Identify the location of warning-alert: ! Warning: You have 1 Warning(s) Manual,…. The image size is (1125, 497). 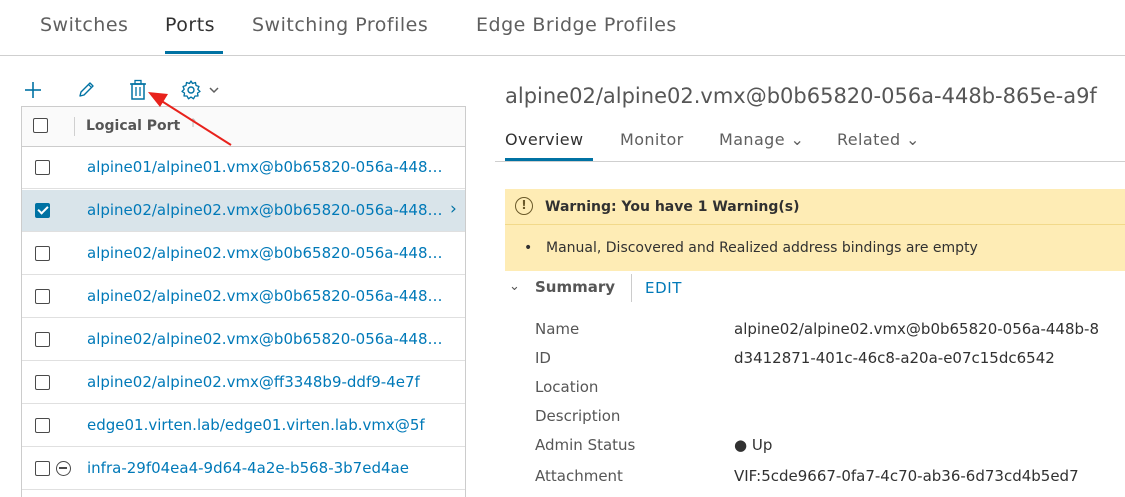
(815, 230).